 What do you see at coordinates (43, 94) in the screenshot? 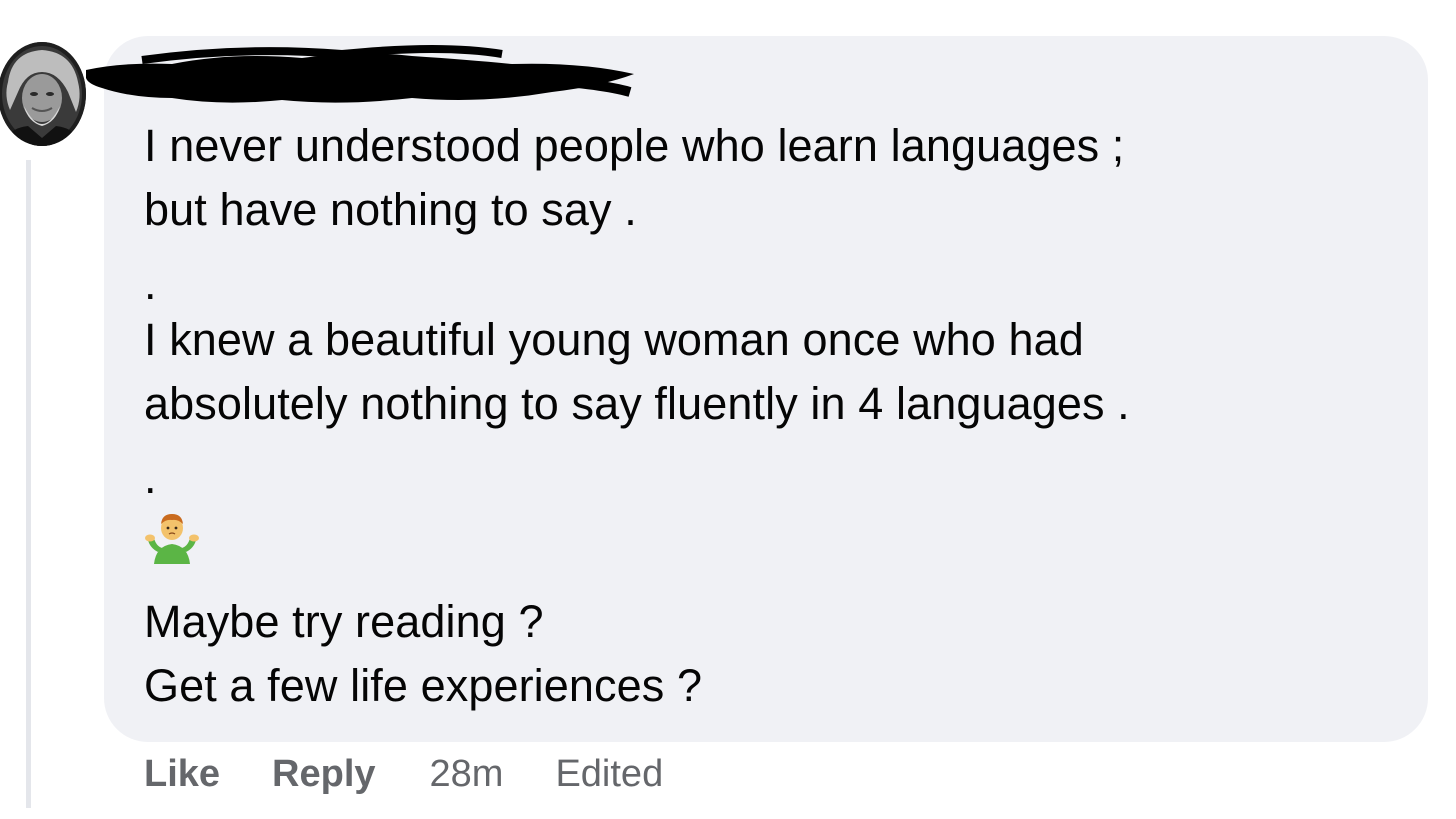
I see `author-avatar` at bounding box center [43, 94].